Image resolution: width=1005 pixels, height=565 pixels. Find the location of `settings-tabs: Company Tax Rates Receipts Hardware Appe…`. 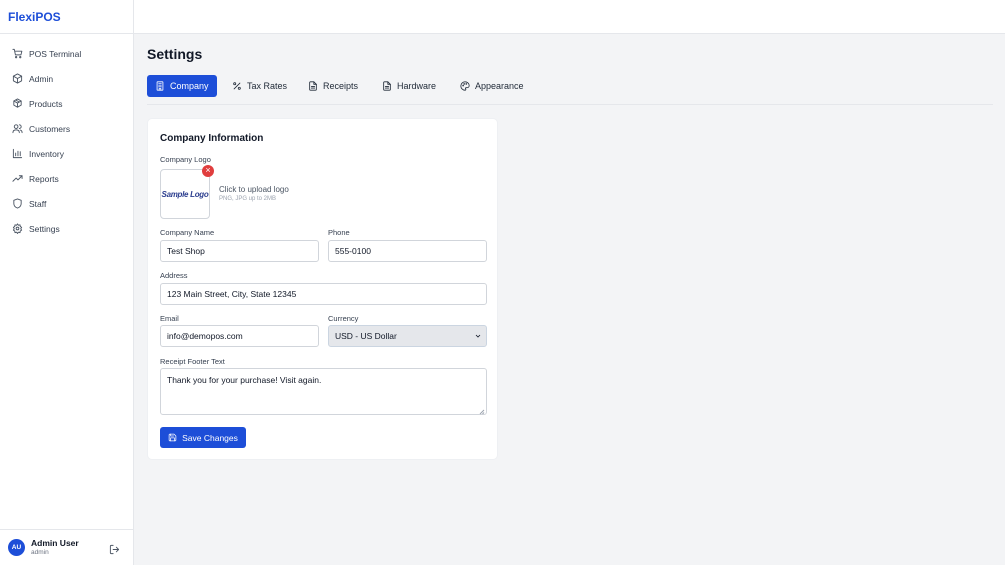

settings-tabs: Company Tax Rates Receipts Hardware Appe… is located at coordinates (570, 90).